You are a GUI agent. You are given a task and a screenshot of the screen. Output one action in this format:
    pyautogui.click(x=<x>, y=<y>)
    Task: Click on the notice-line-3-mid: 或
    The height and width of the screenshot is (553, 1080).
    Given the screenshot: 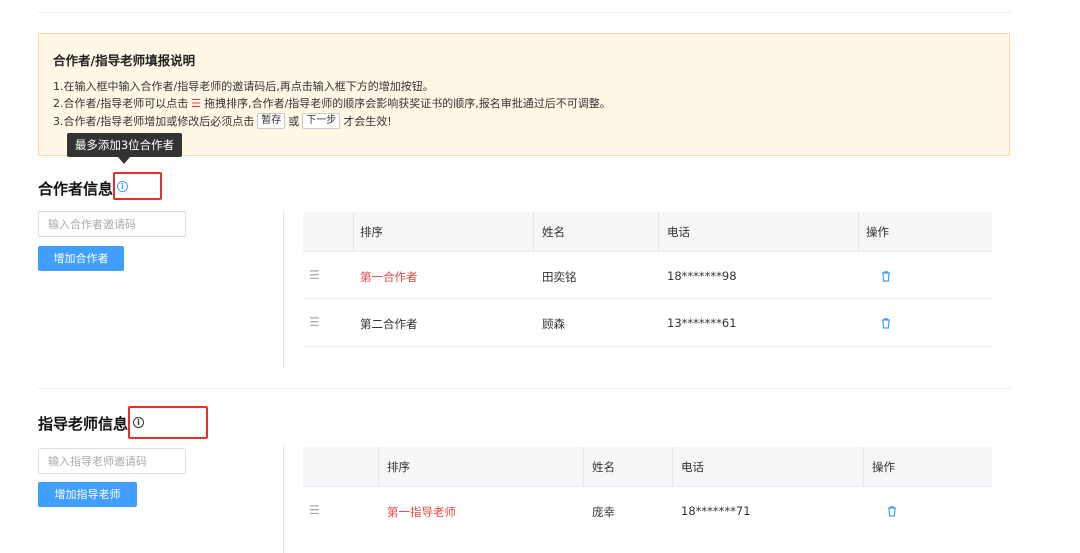 What is the action you would take?
    pyautogui.click(x=294, y=121)
    